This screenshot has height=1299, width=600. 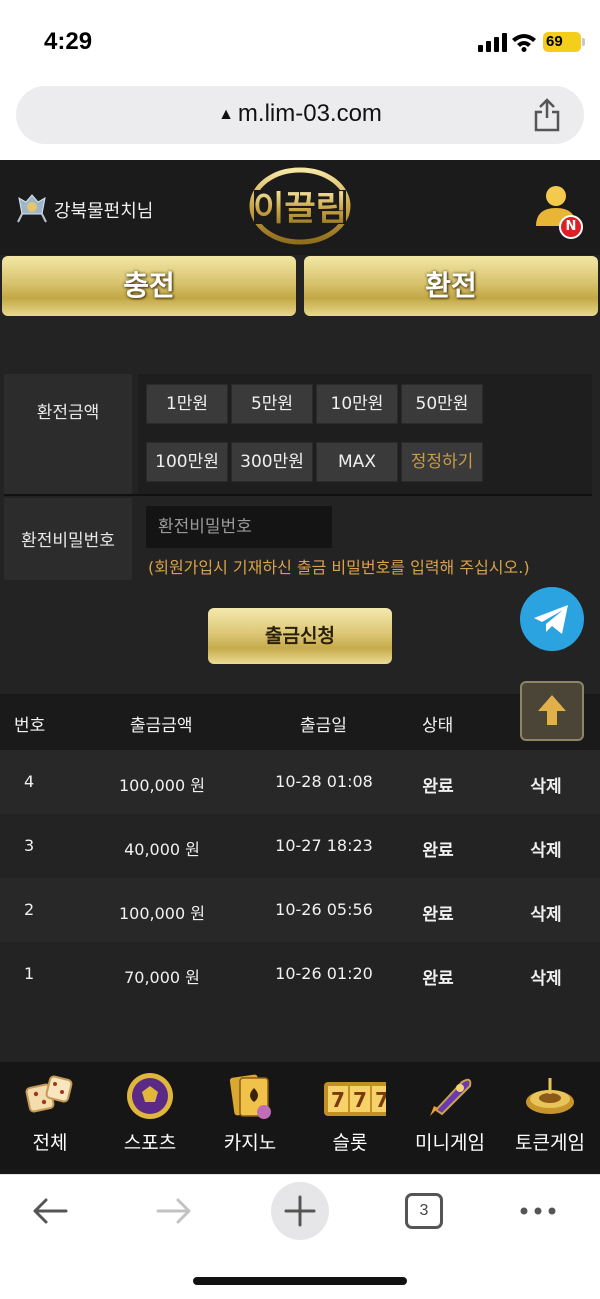 I want to click on new-tab-button, so click(x=300, y=1211).